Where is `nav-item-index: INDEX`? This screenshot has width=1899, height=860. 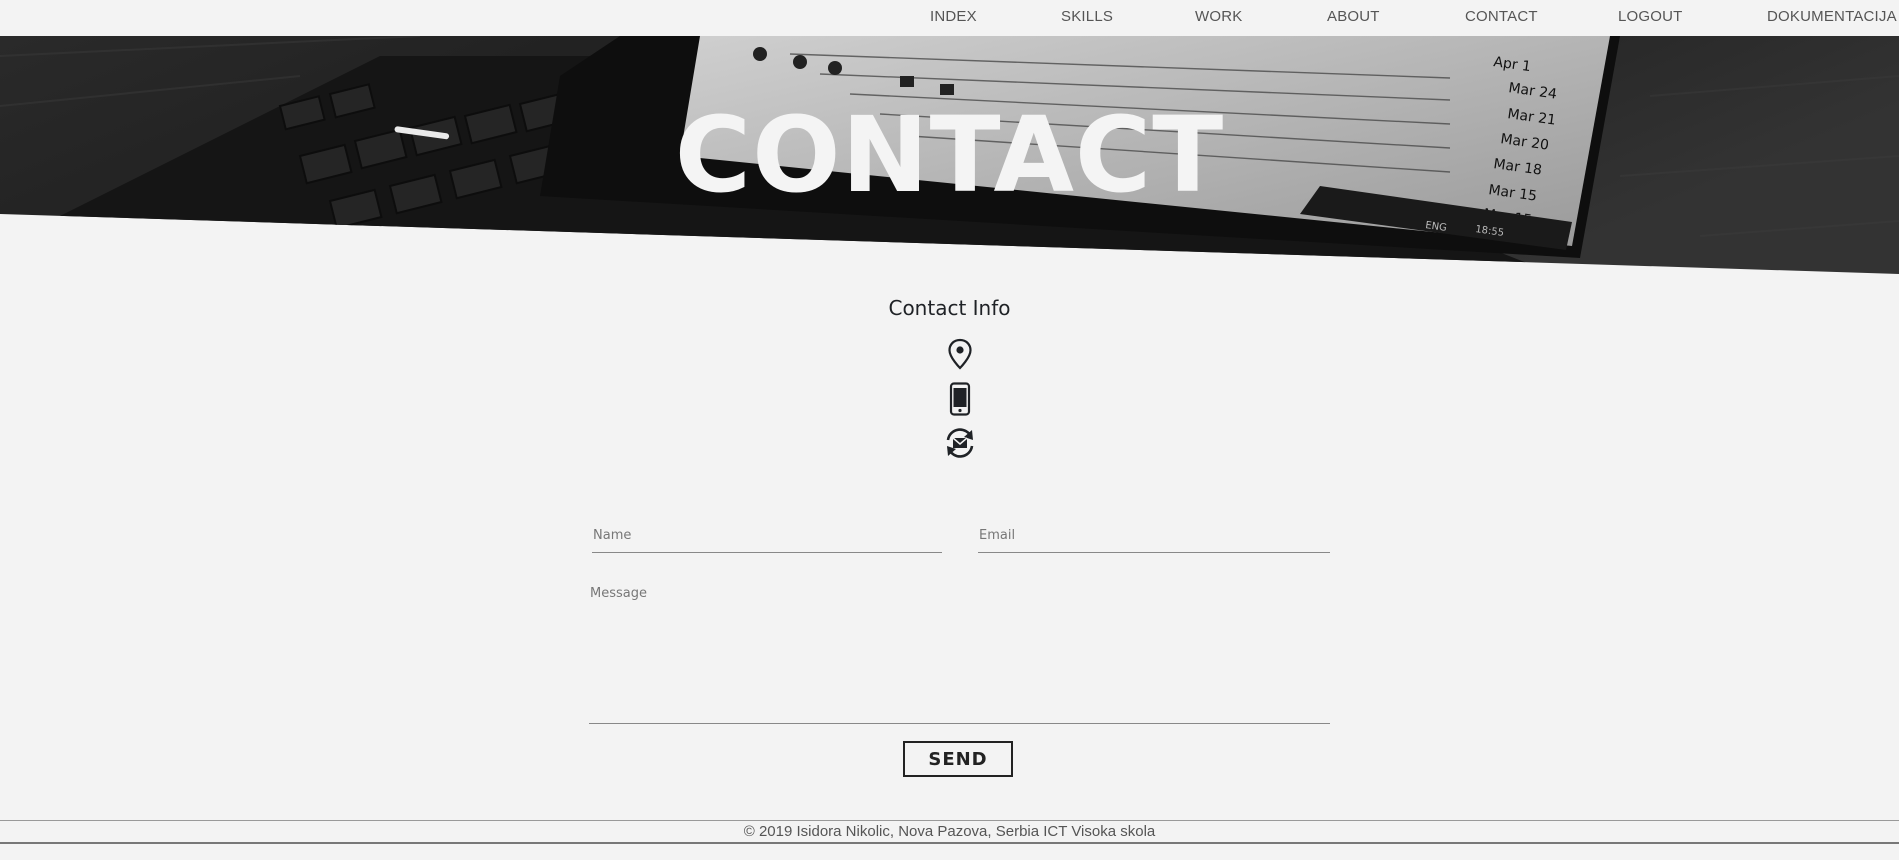
nav-item-index: INDEX is located at coordinates (953, 16).